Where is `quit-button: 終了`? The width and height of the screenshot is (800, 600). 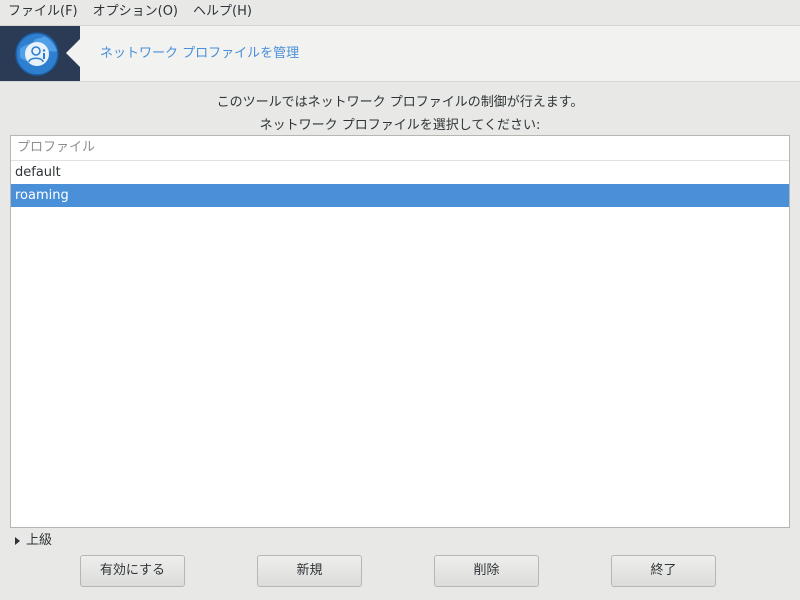
quit-button: 終了 is located at coordinates (663, 571).